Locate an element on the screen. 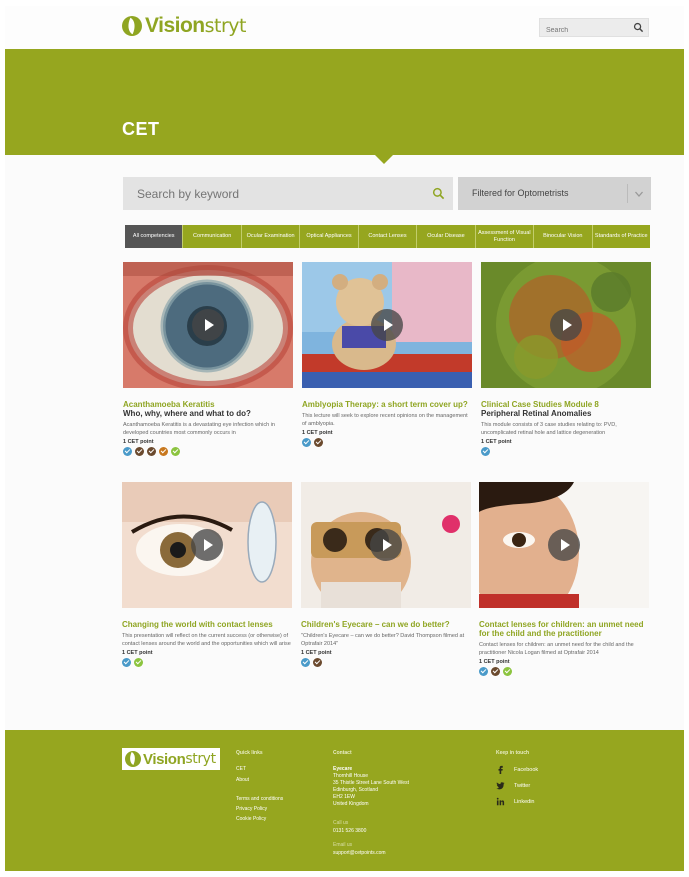 The height and width of the screenshot is (877, 689). quick-links-heading: Quick links is located at coordinates (249, 753).